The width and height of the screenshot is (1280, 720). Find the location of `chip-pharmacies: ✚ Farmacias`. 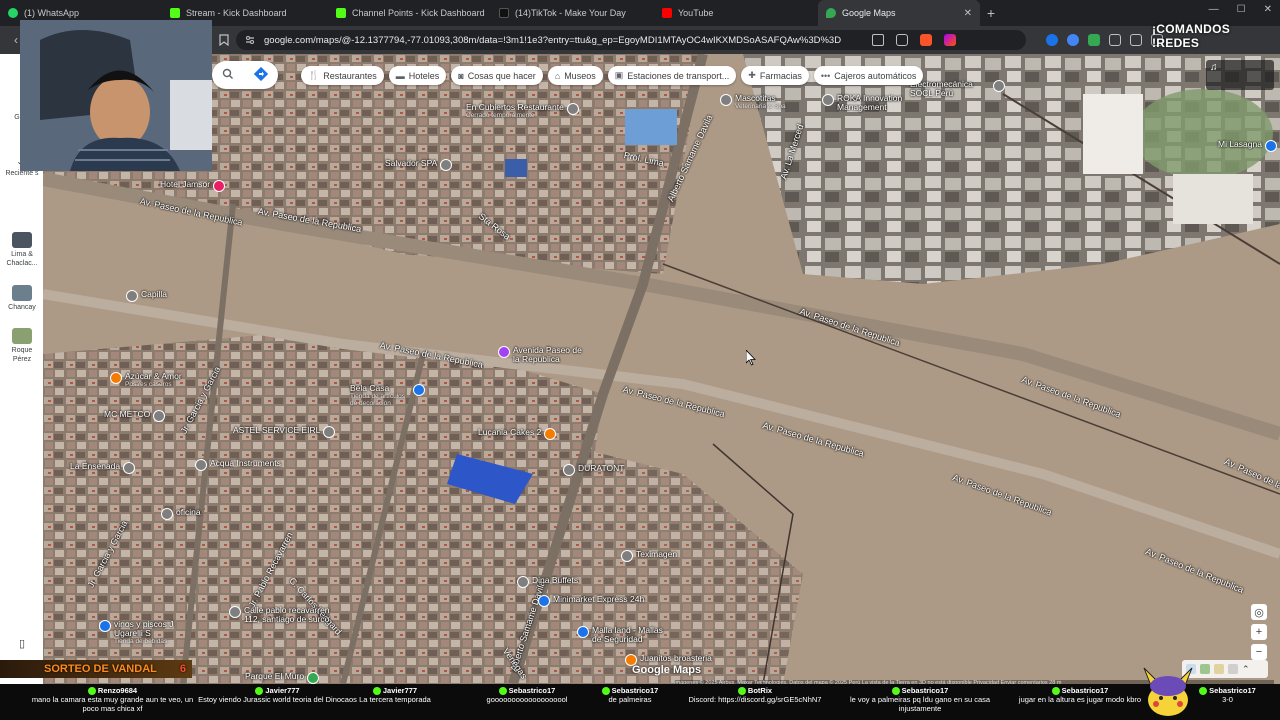

chip-pharmacies: ✚ Farmacias is located at coordinates (775, 75).